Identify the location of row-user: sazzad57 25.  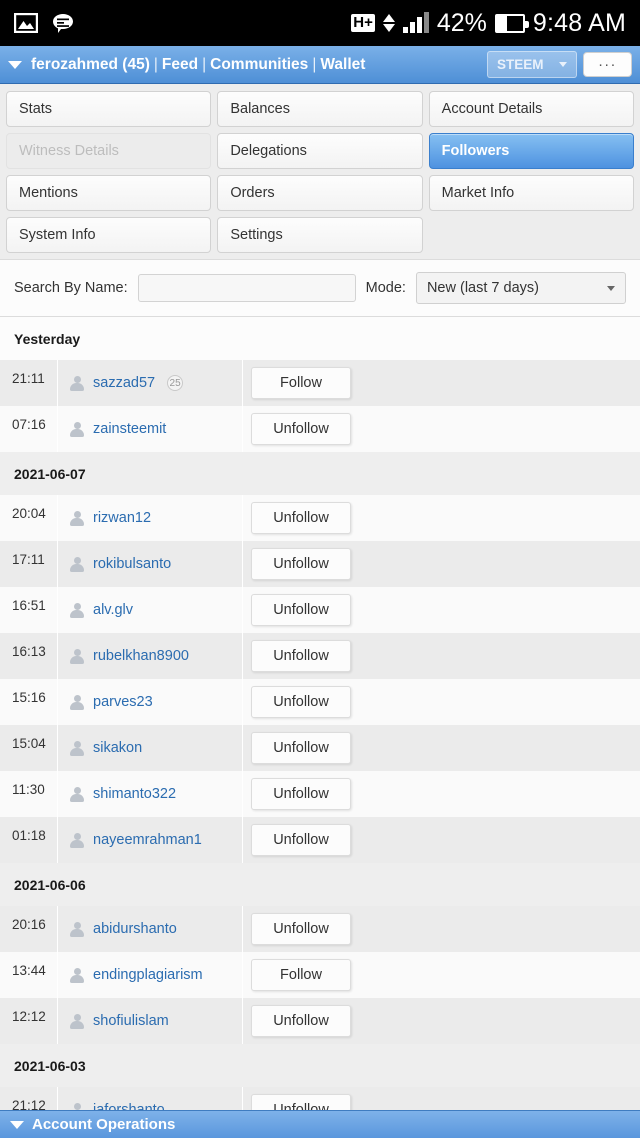
(150, 383).